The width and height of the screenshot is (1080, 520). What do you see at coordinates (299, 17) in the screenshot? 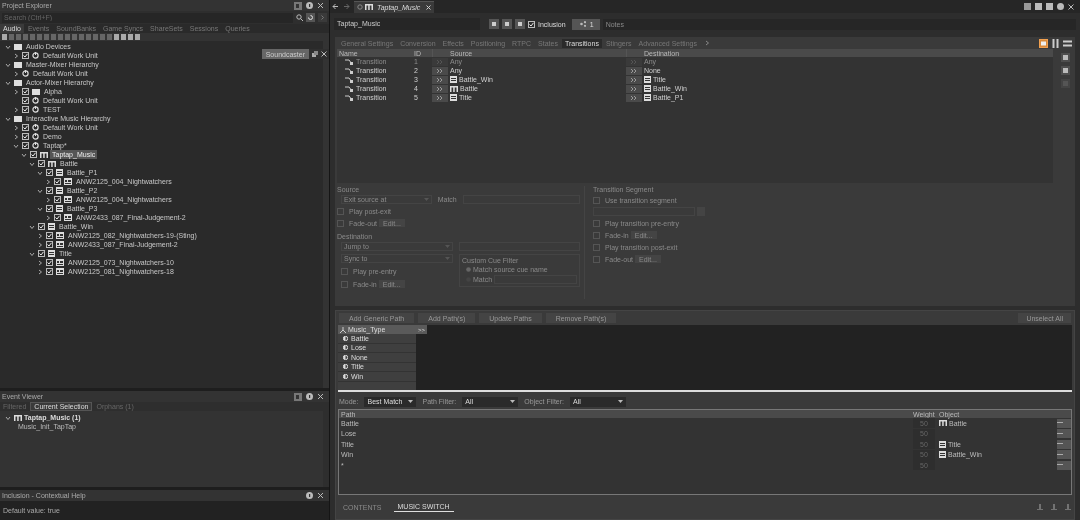
I see `search-icon` at bounding box center [299, 17].